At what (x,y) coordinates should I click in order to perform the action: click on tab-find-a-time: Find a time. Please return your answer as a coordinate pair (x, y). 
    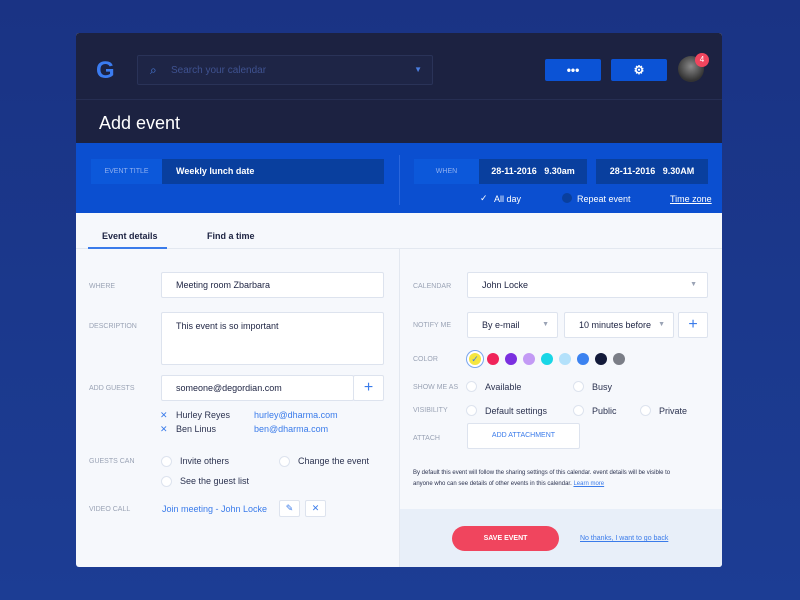
    Looking at the image, I should click on (231, 236).